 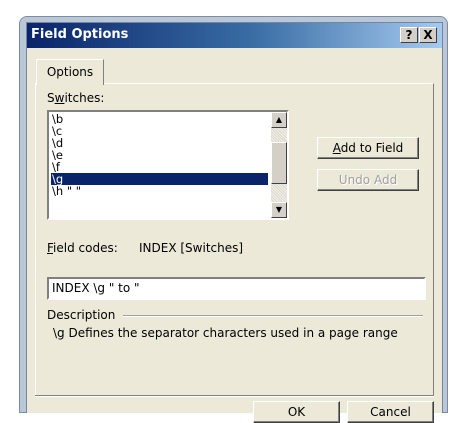 I want to click on list-item: \b, so click(x=159, y=119).